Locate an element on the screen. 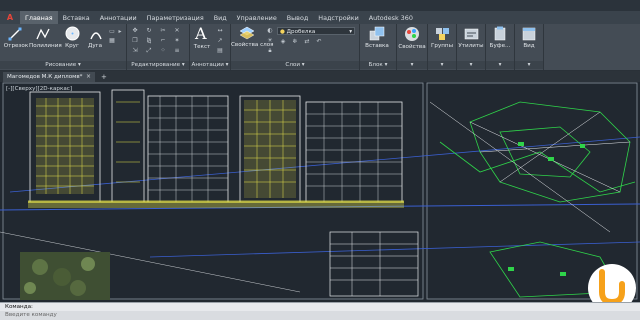 The height and width of the screenshot is (320, 640). layer-previous-icon: ↶ is located at coordinates (319, 42).